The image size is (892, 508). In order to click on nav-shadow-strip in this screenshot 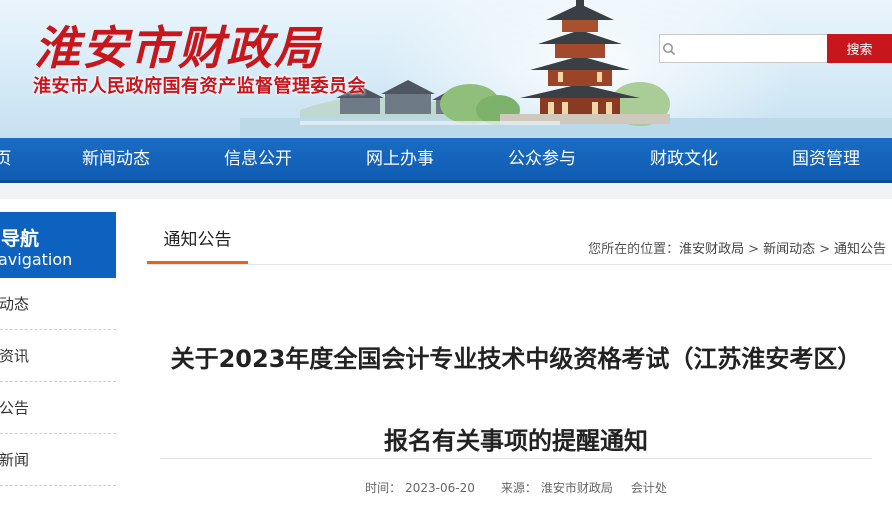, I will do `click(446, 191)`.